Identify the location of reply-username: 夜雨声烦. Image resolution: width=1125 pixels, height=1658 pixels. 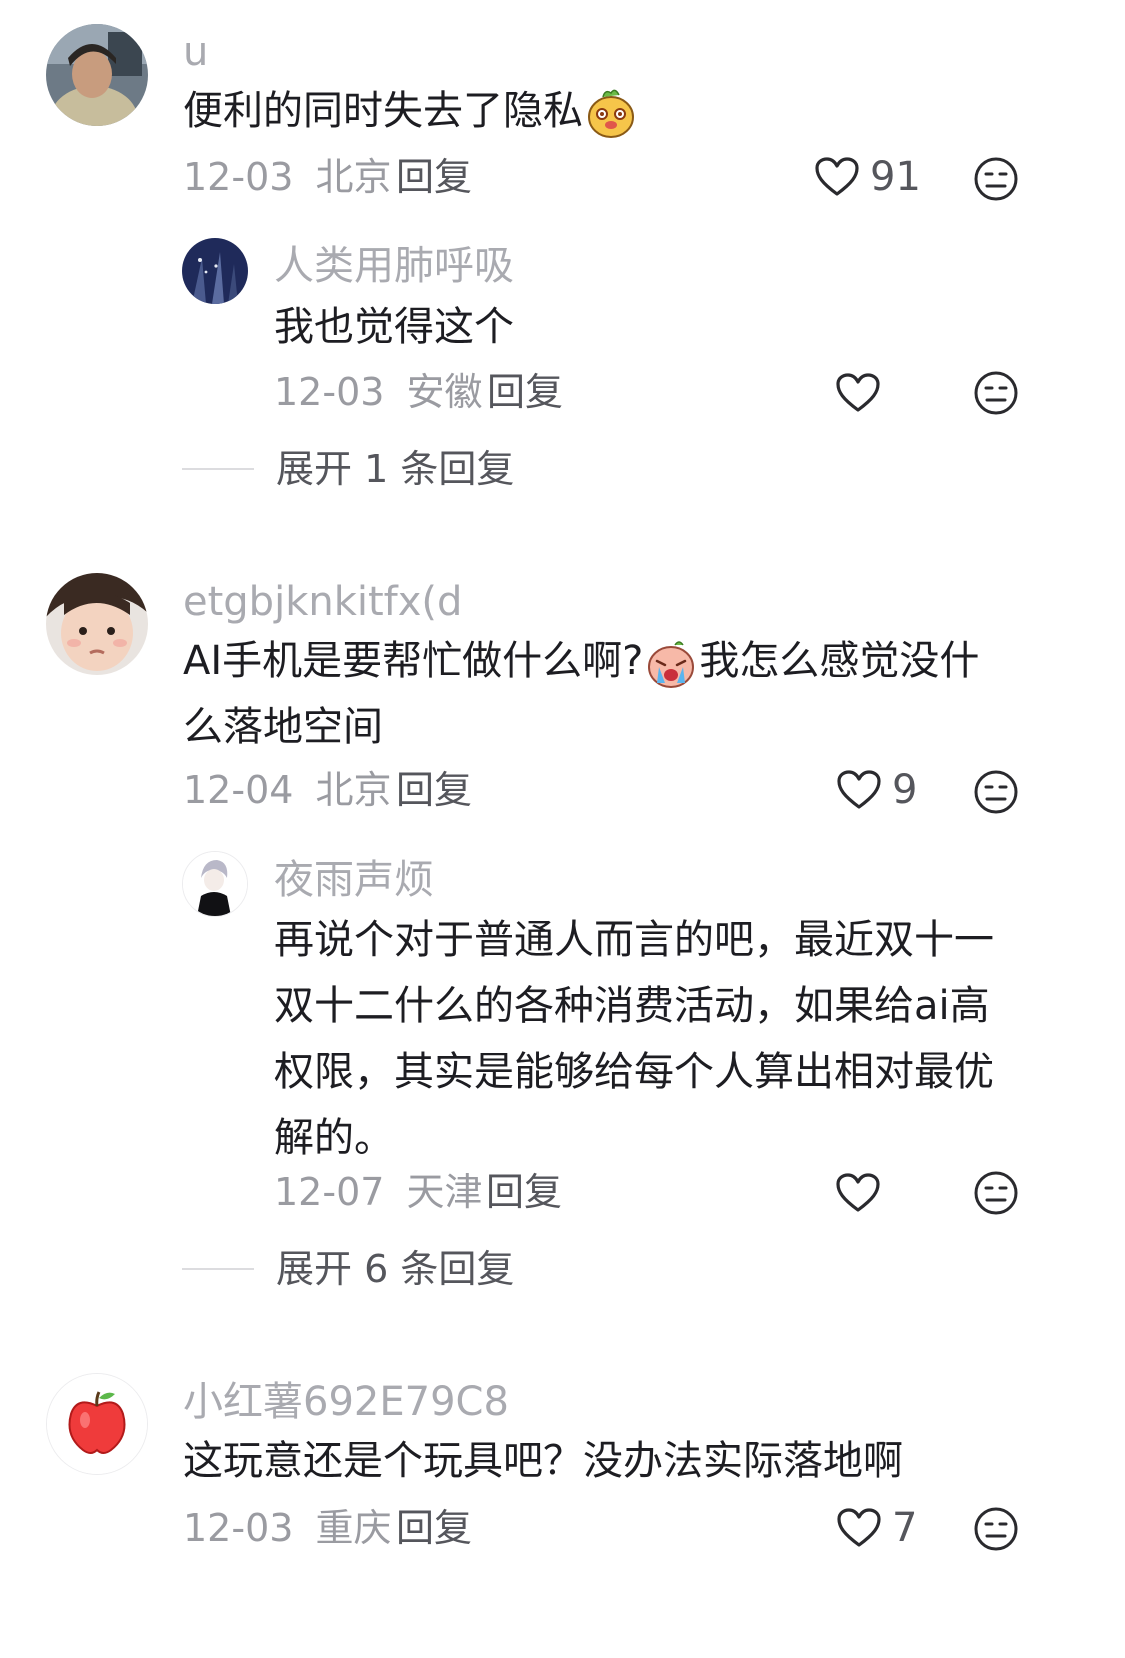
(354, 880).